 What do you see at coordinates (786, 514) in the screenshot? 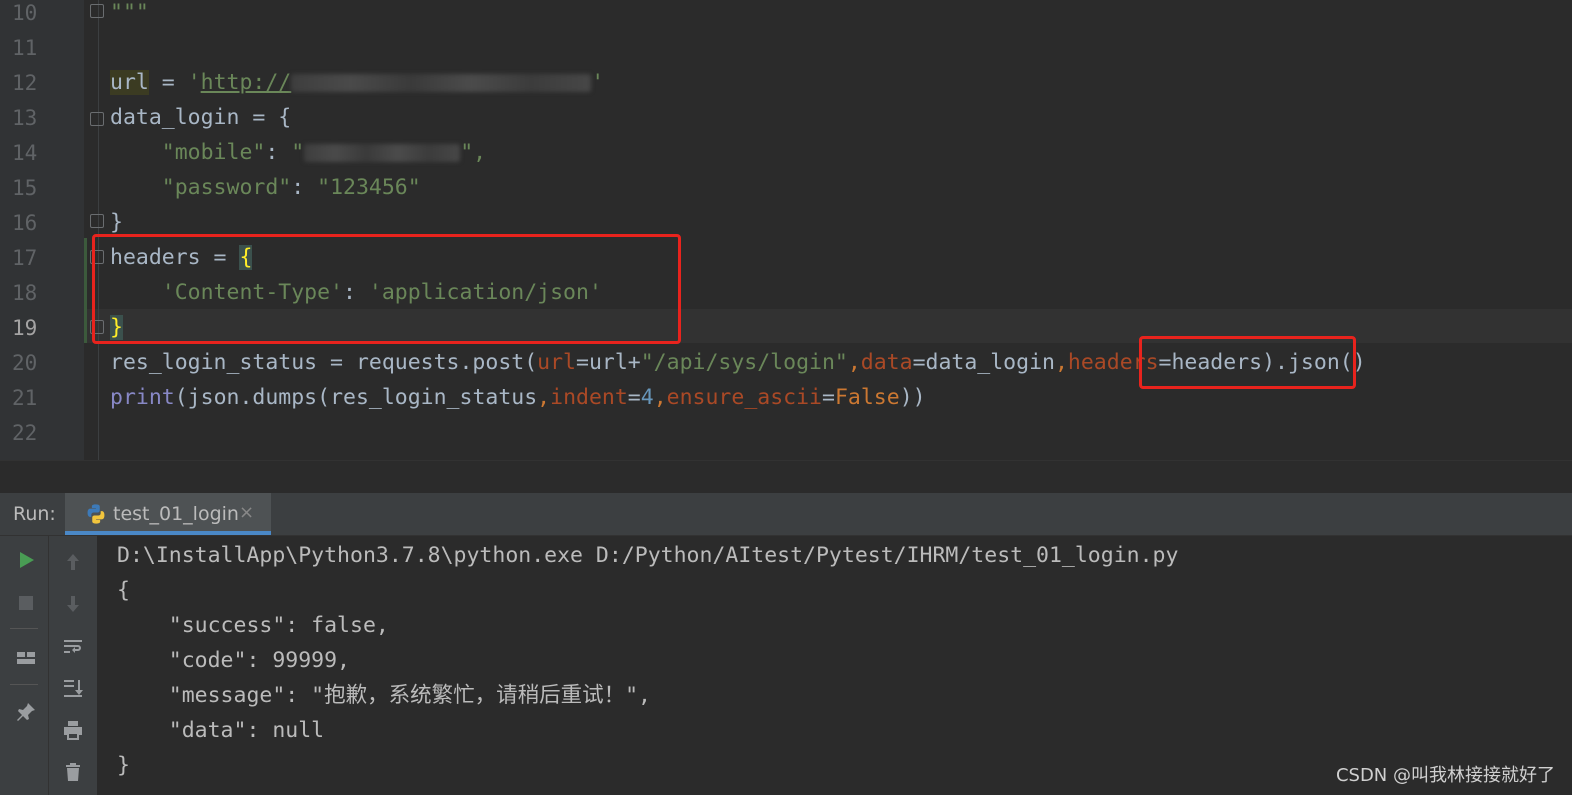
I see `run-tool-header: Run: test_01_login ×` at bounding box center [786, 514].